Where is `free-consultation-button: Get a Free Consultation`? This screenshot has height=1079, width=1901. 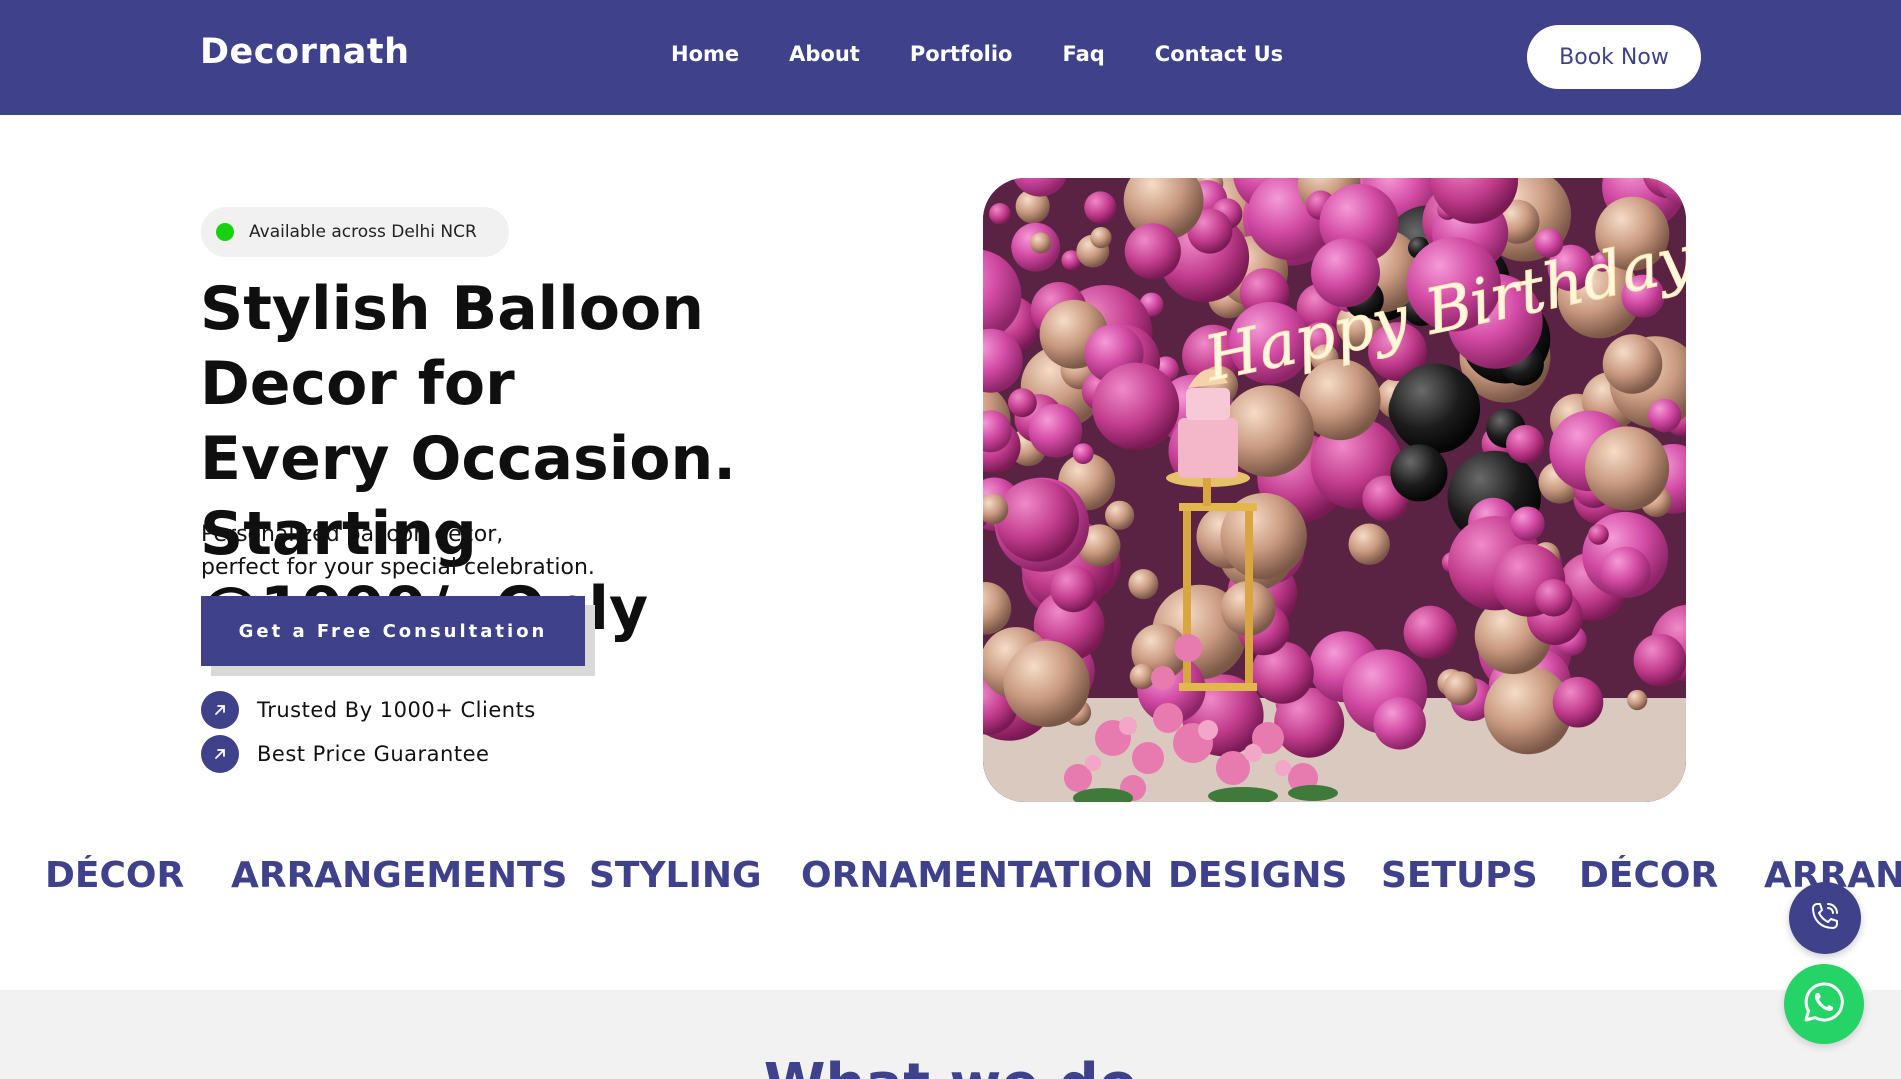 free-consultation-button: Get a Free Consultation is located at coordinates (393, 631).